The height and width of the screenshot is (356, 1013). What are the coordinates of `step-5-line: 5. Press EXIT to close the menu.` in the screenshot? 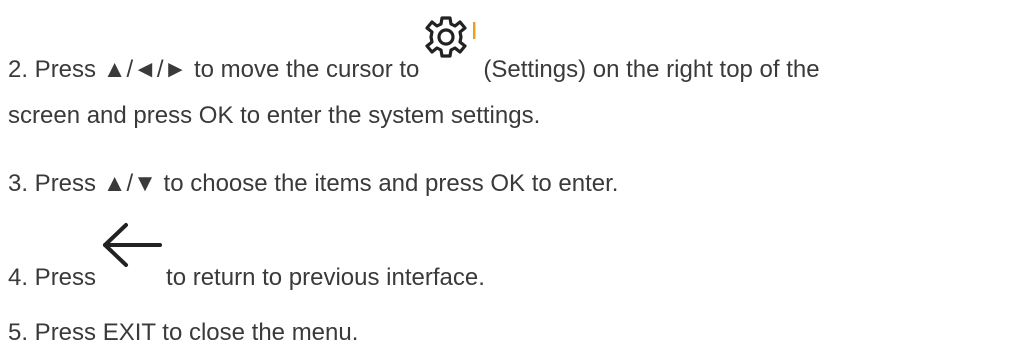 It's located at (183, 333).